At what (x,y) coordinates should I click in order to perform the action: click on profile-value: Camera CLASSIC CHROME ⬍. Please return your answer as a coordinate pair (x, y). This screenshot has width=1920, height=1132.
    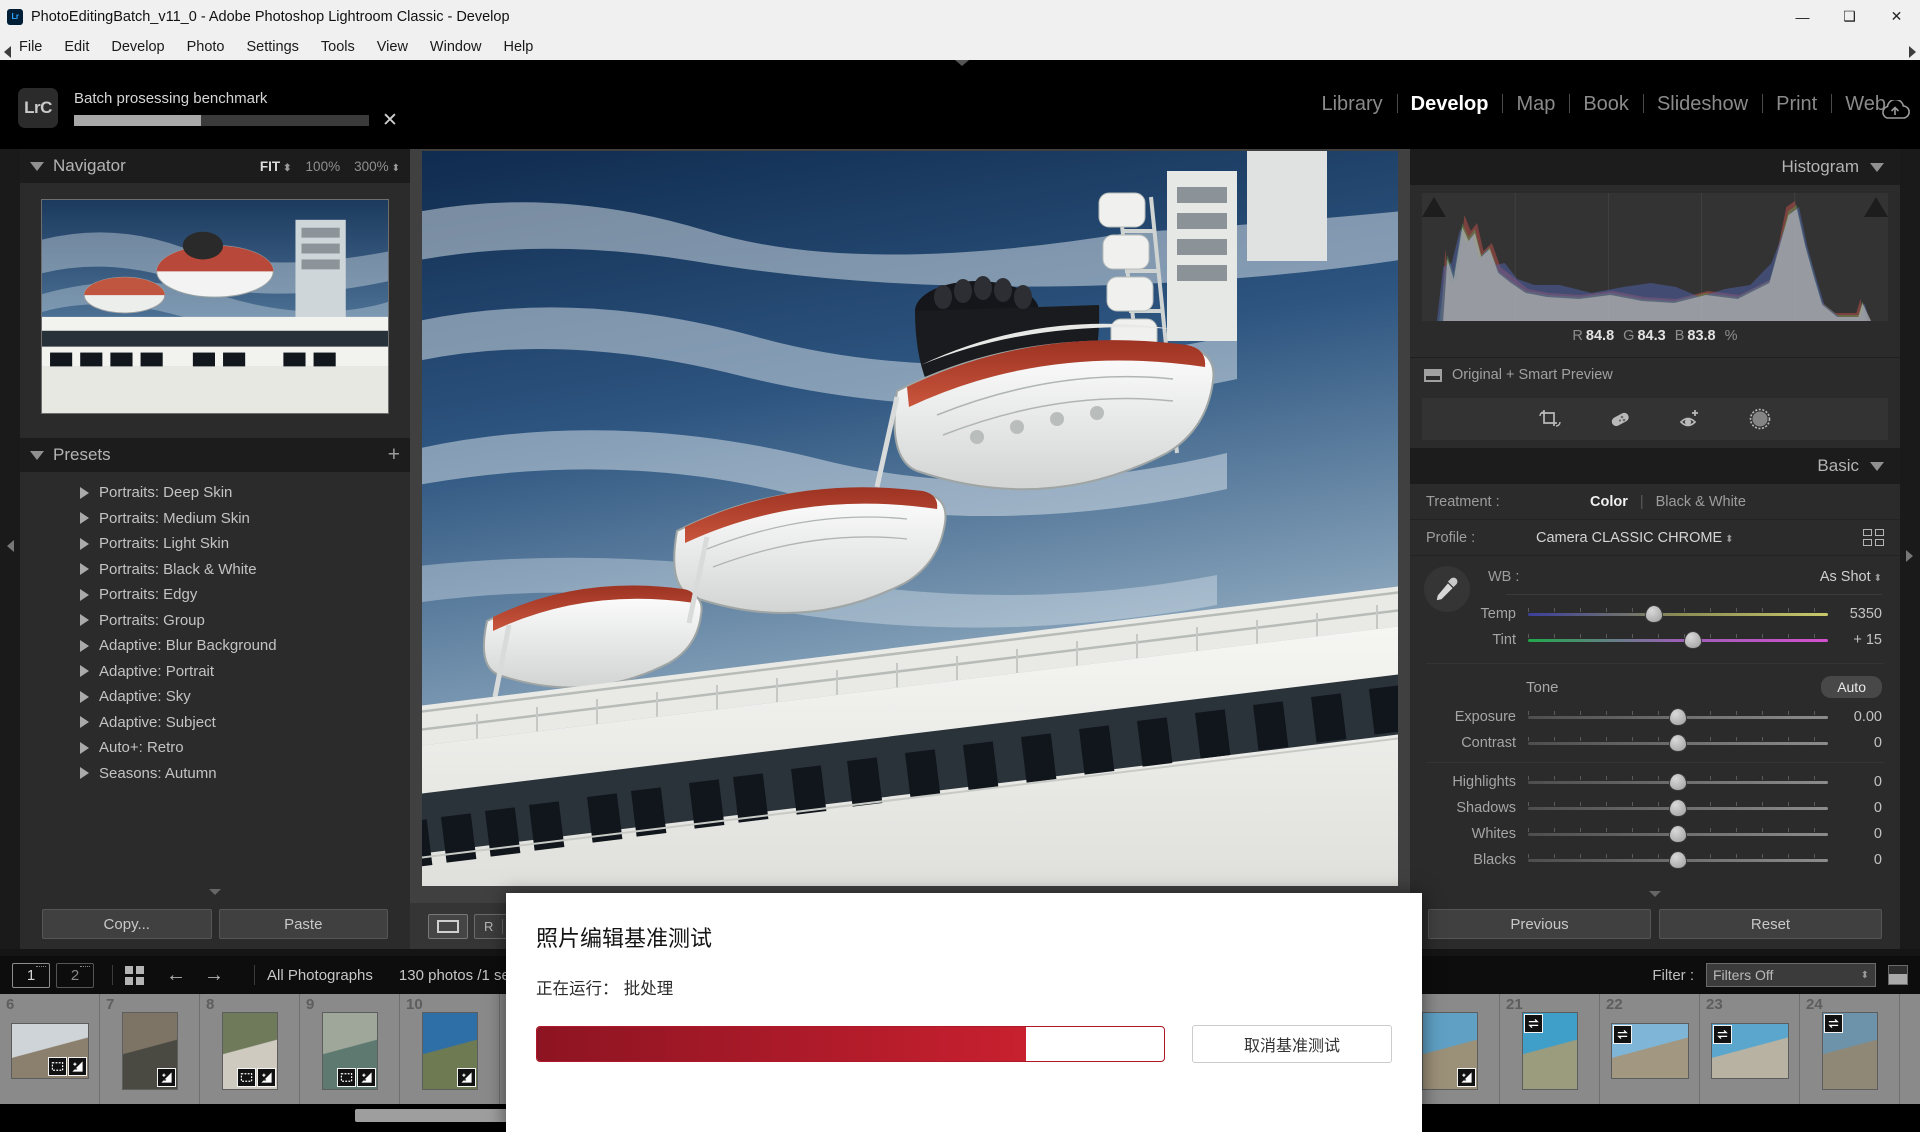
    Looking at the image, I should click on (1635, 538).